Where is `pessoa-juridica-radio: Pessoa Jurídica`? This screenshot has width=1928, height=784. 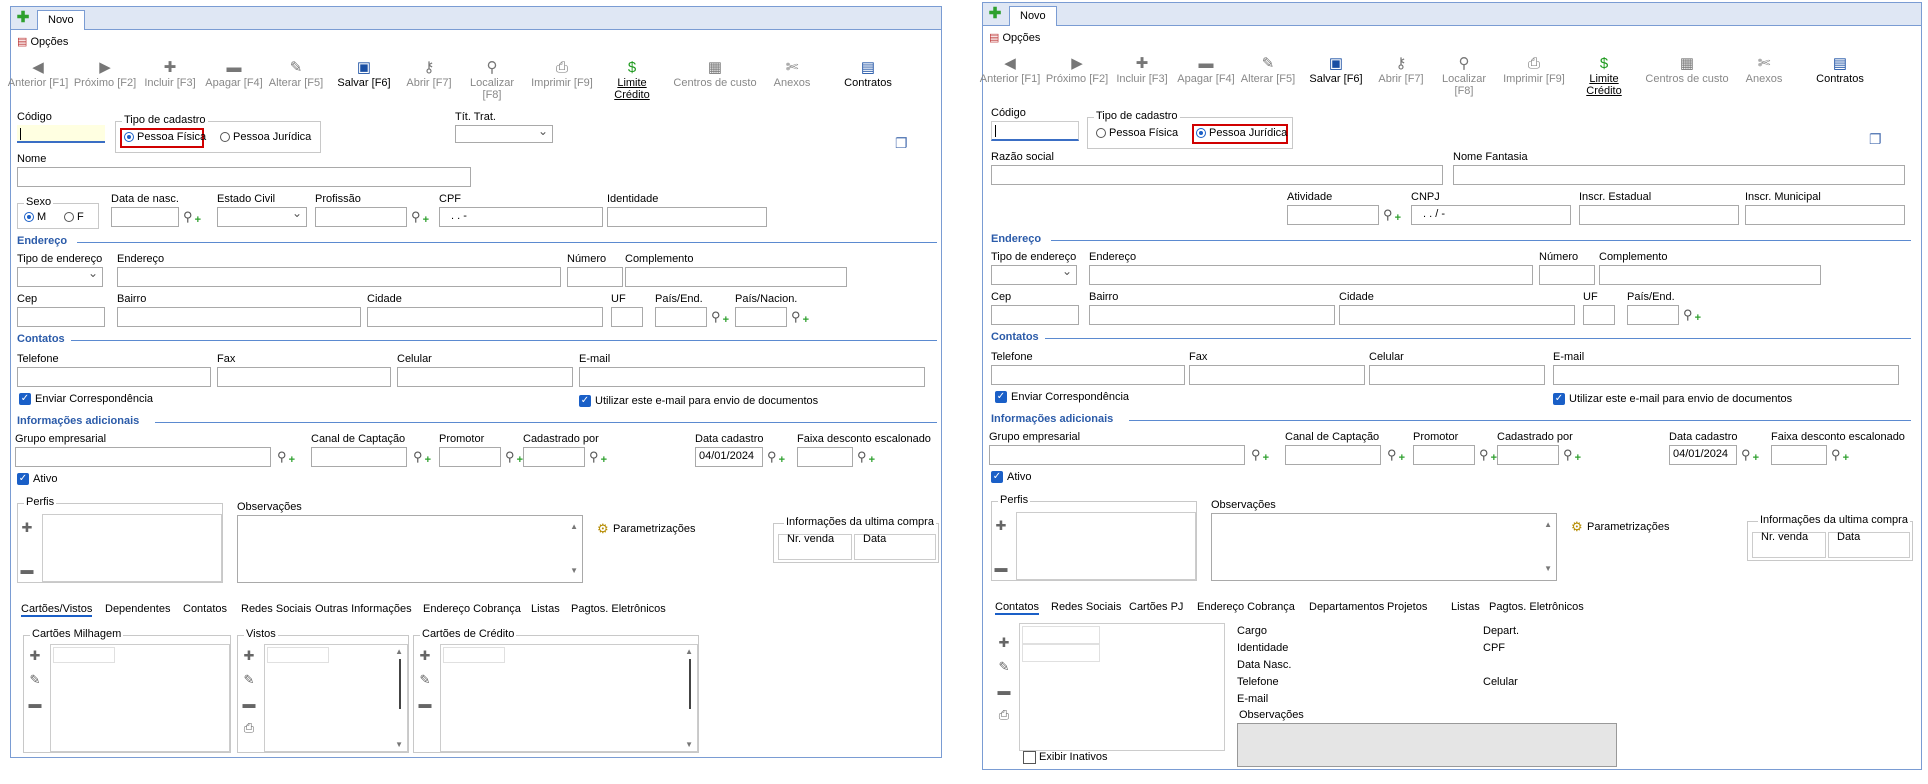 pessoa-juridica-radio: Pessoa Jurídica is located at coordinates (1241, 133).